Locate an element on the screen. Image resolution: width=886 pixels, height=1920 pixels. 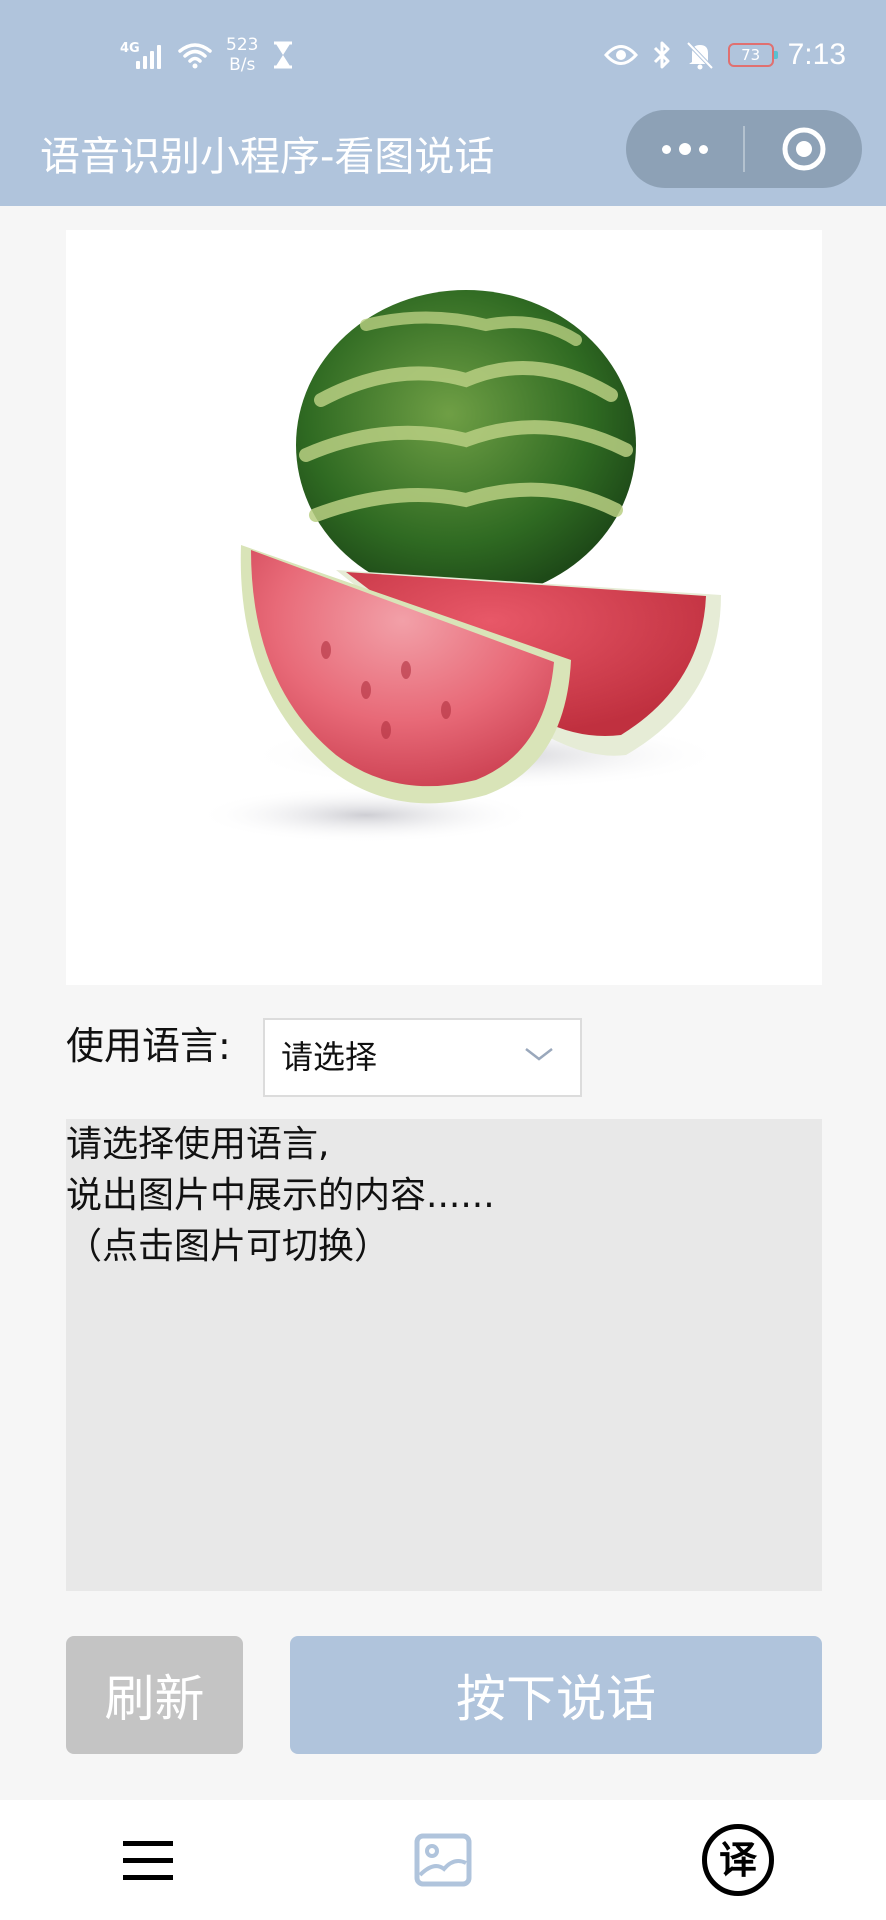
mute-bell-icon is located at coordinates (700, 55).